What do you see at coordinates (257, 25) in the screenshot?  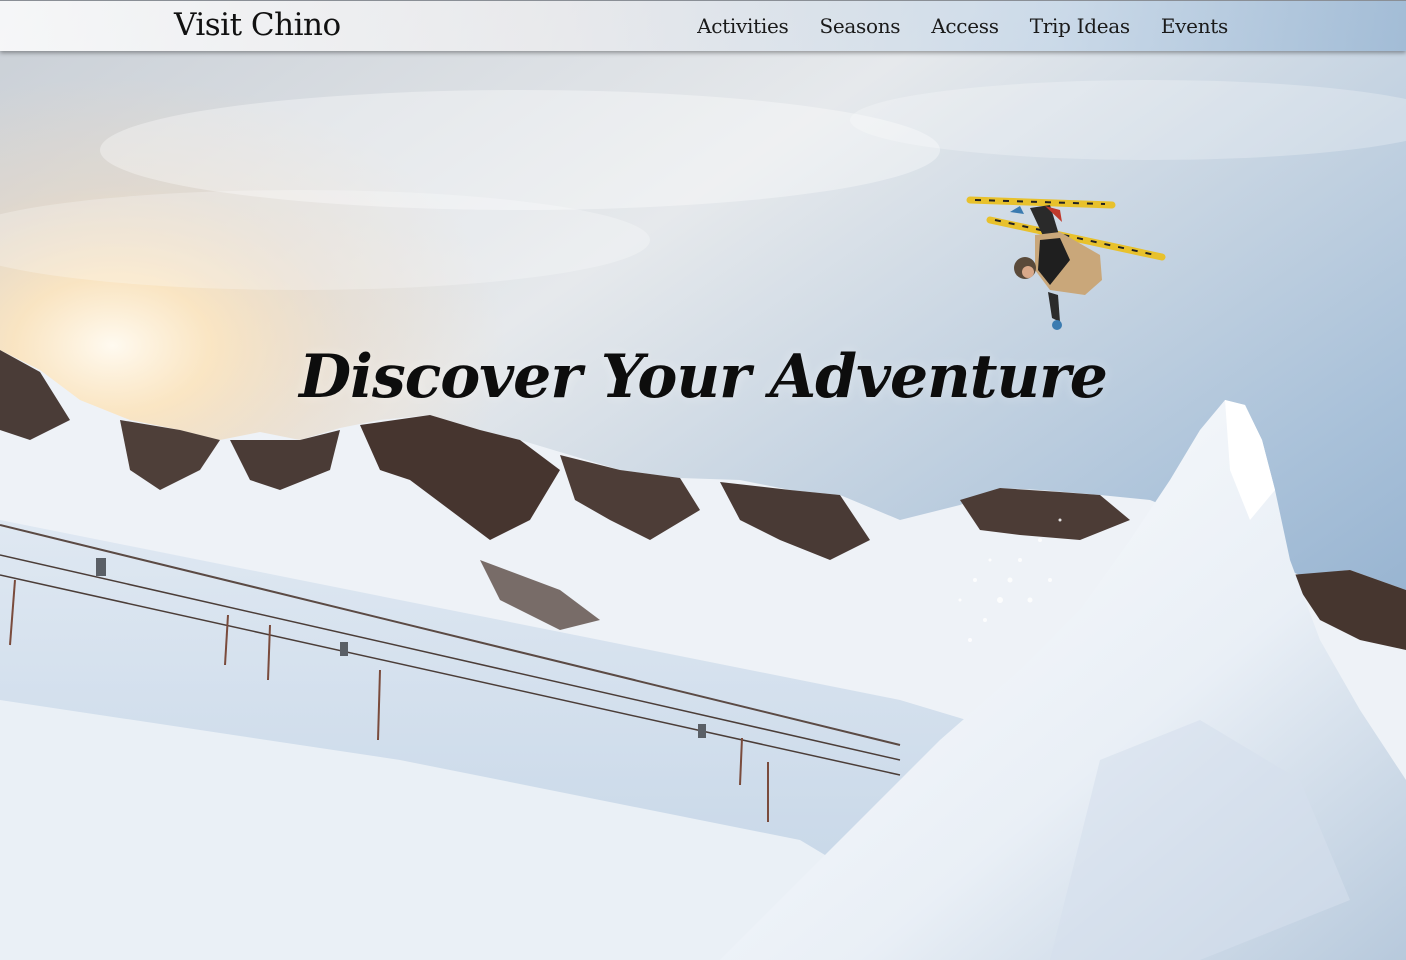 I see `site-logo-link: Visit Chino` at bounding box center [257, 25].